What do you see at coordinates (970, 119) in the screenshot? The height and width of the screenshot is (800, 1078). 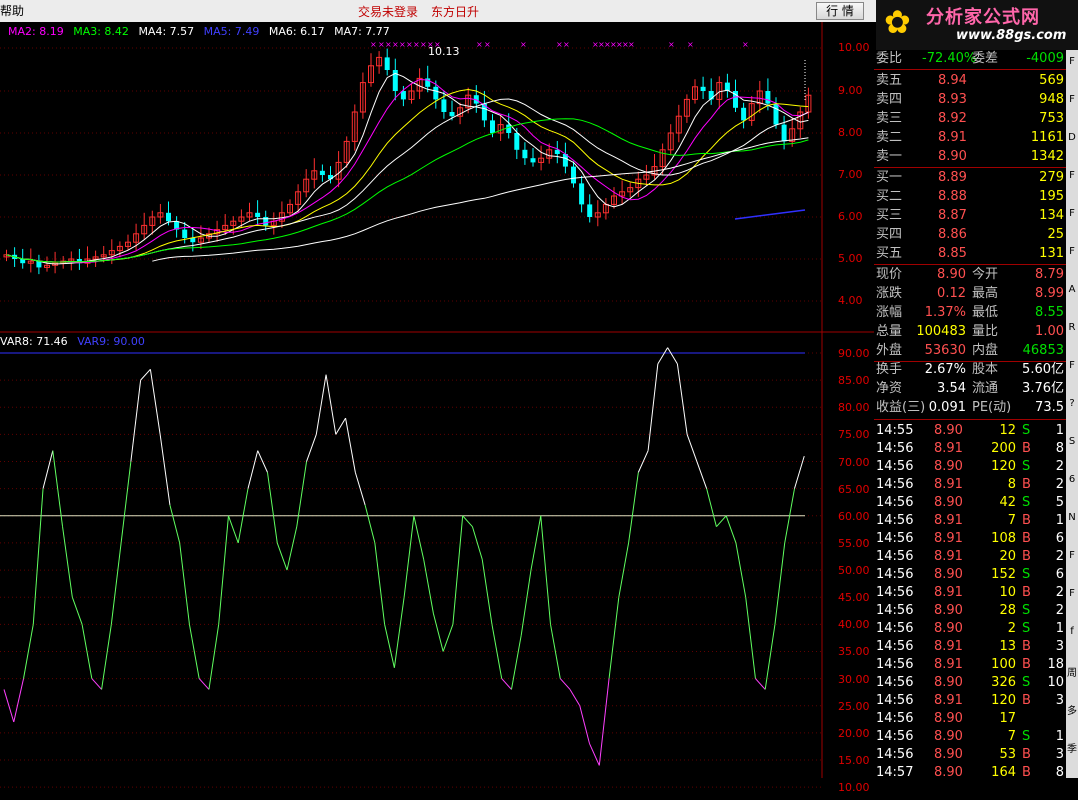 I see `sell-level: 卖三 8.92 753` at bounding box center [970, 119].